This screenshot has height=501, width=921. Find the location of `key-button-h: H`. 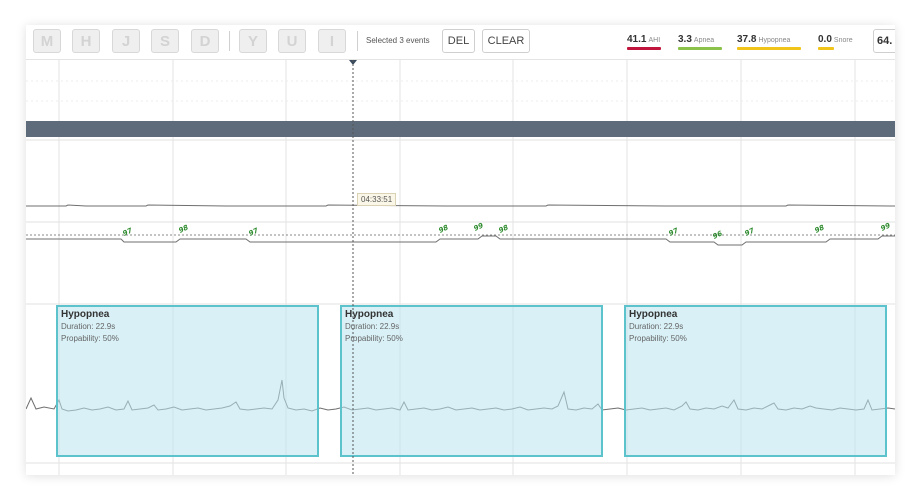

key-button-h: H is located at coordinates (86, 41).